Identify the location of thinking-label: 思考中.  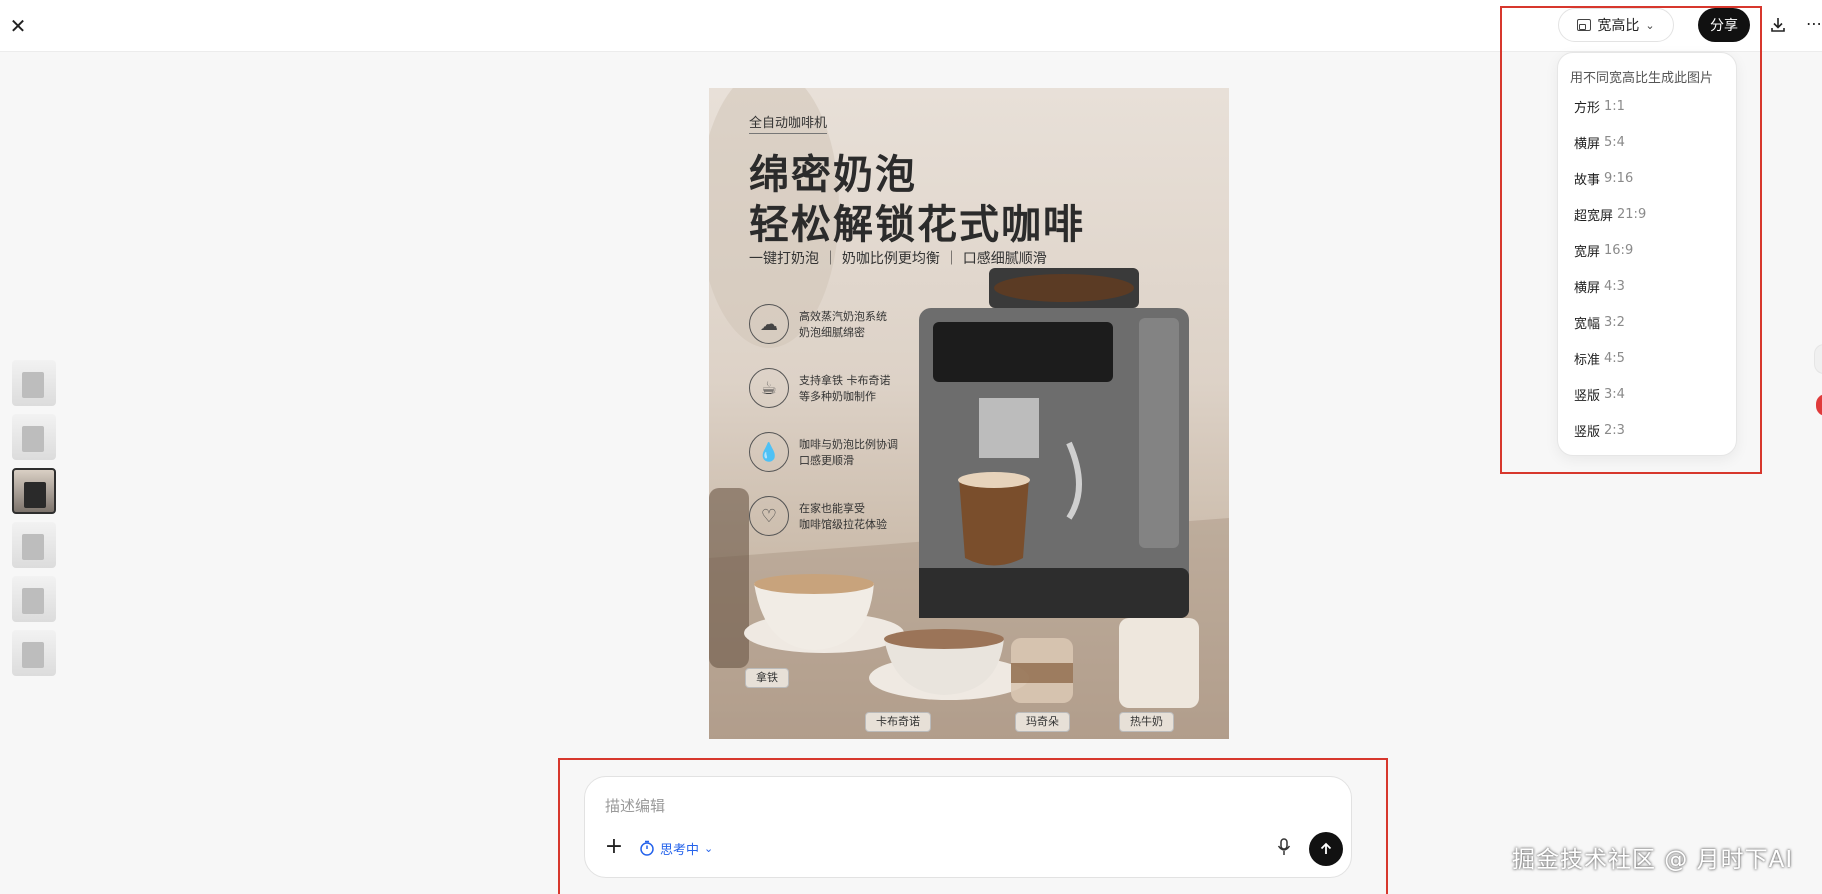
(680, 850).